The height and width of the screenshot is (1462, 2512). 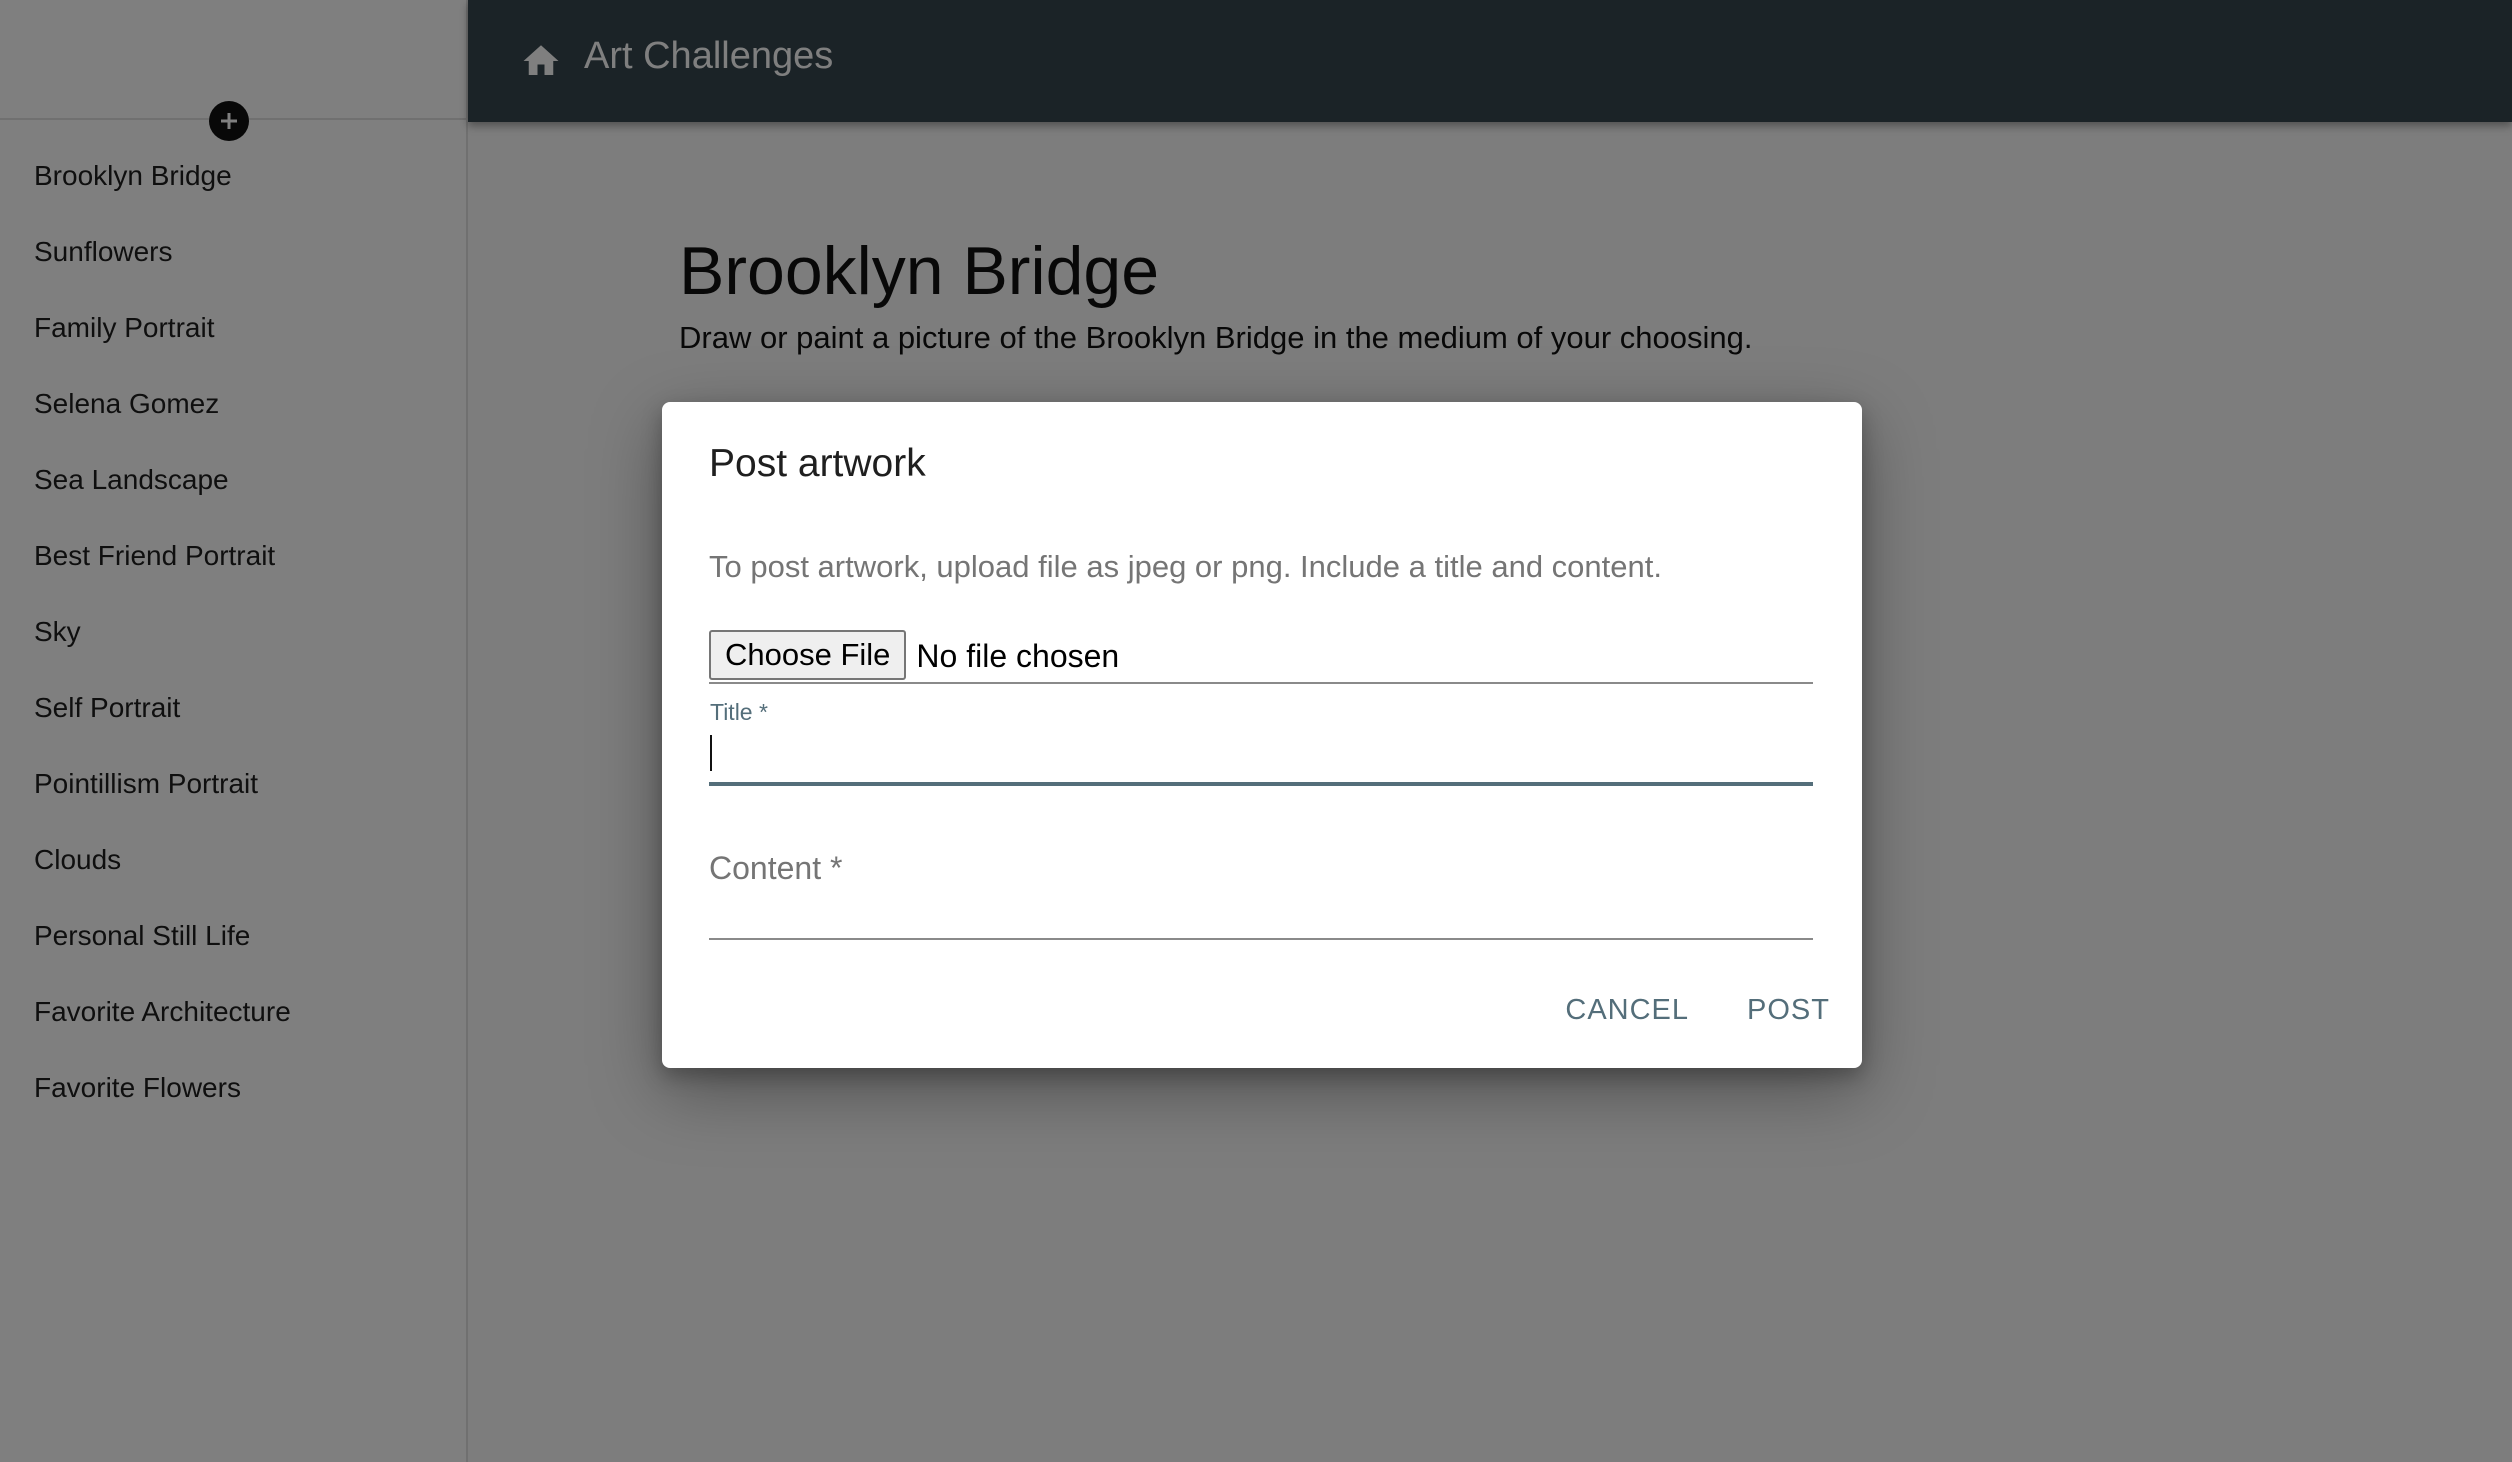 I want to click on file-upload-field: Choose File No file chosen, so click(x=1261, y=657).